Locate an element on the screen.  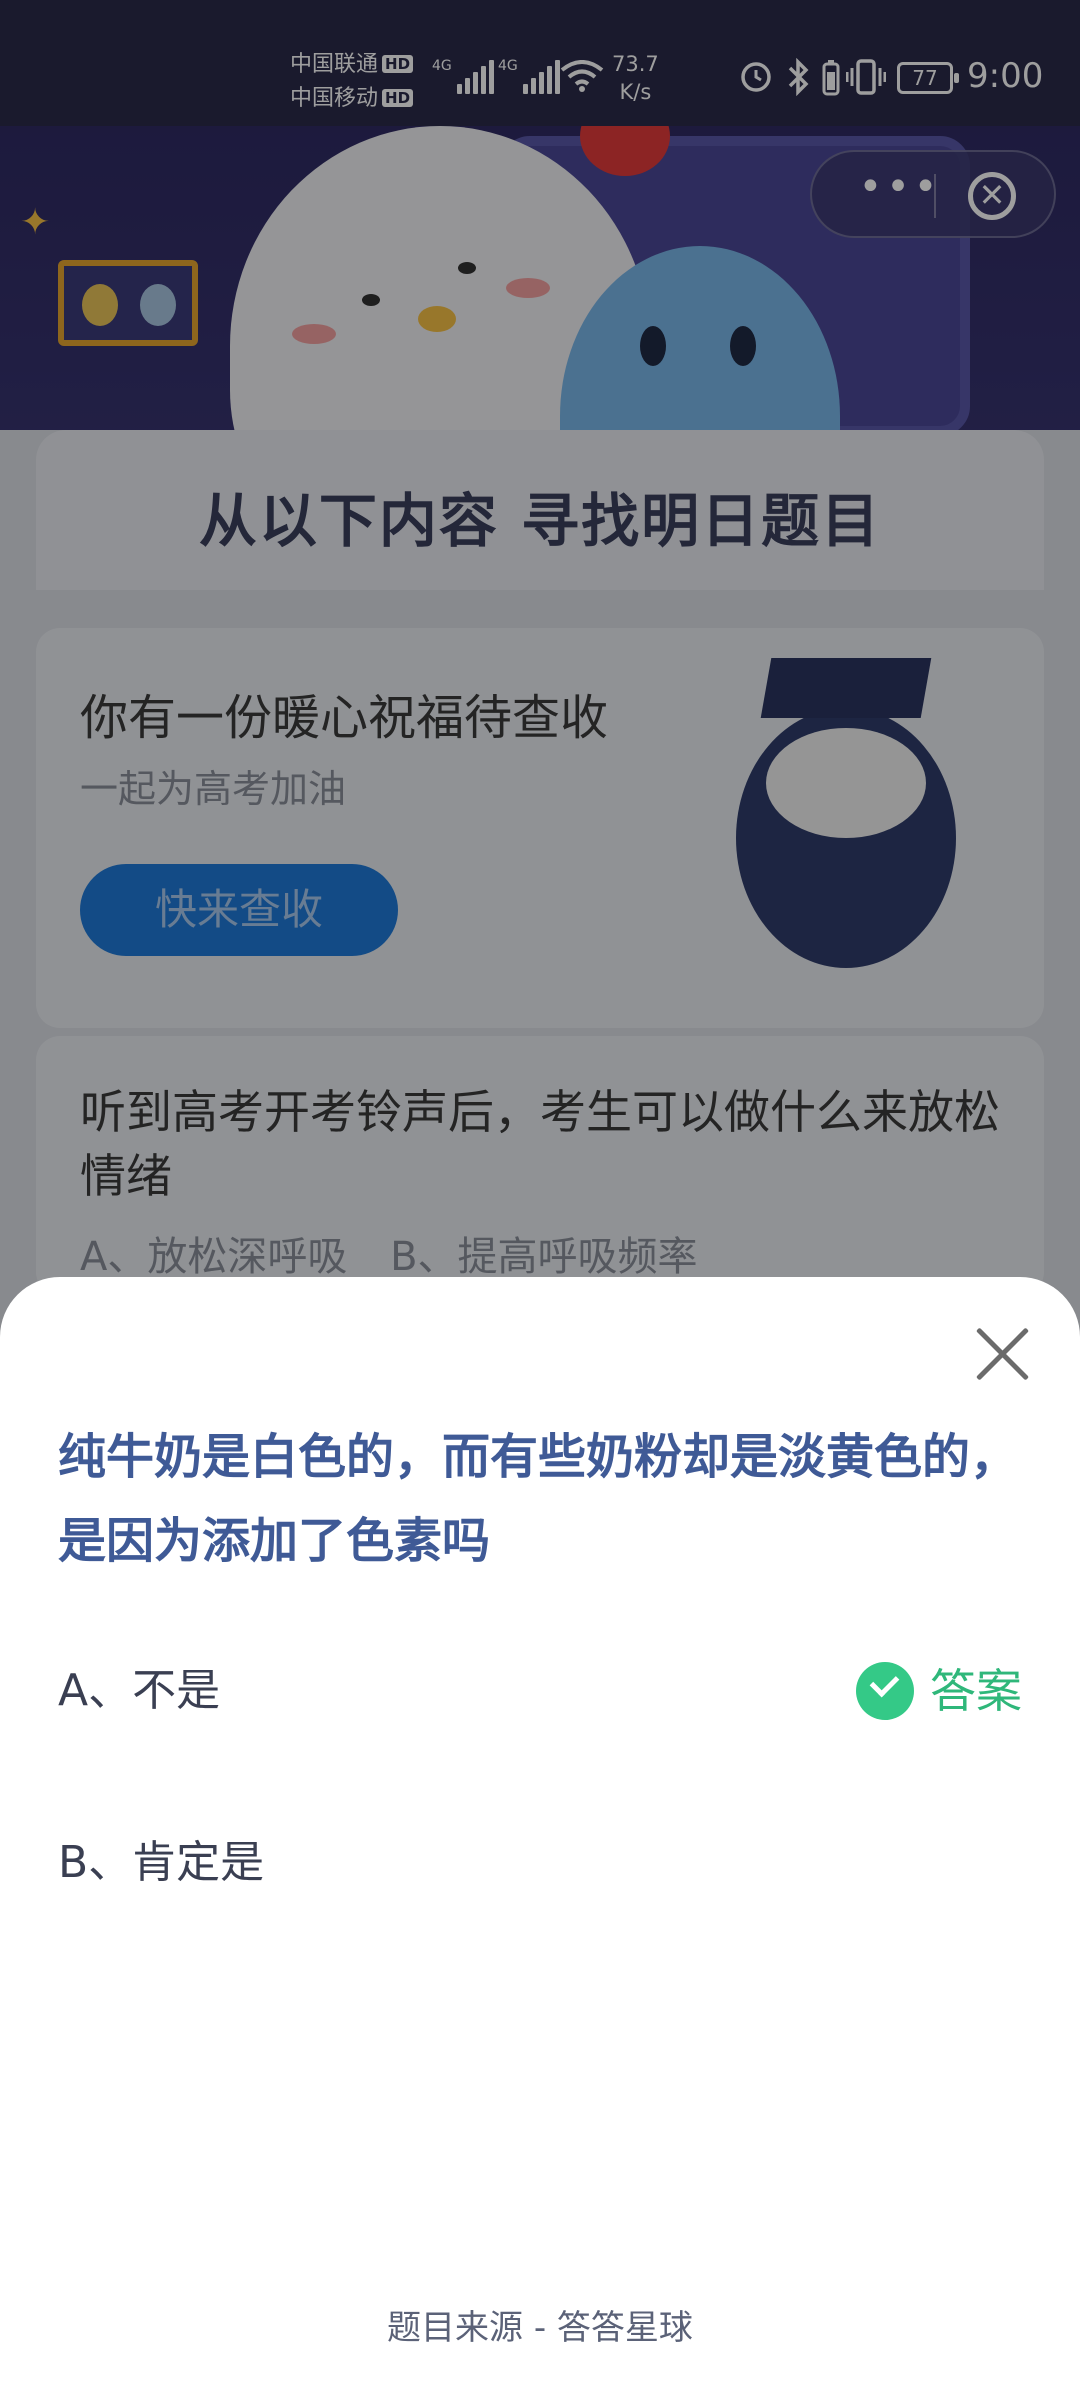
close-icon is located at coordinates (1003, 1354).